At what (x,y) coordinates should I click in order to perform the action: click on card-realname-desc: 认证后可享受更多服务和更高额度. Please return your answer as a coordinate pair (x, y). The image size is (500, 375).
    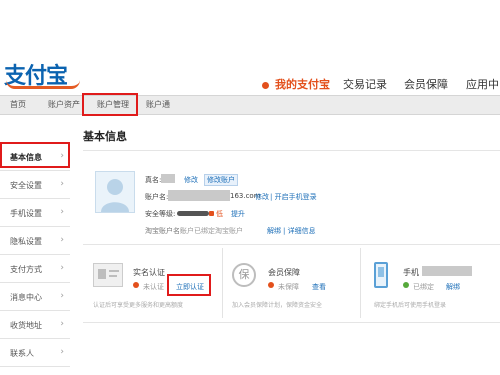
    Looking at the image, I should click on (138, 305).